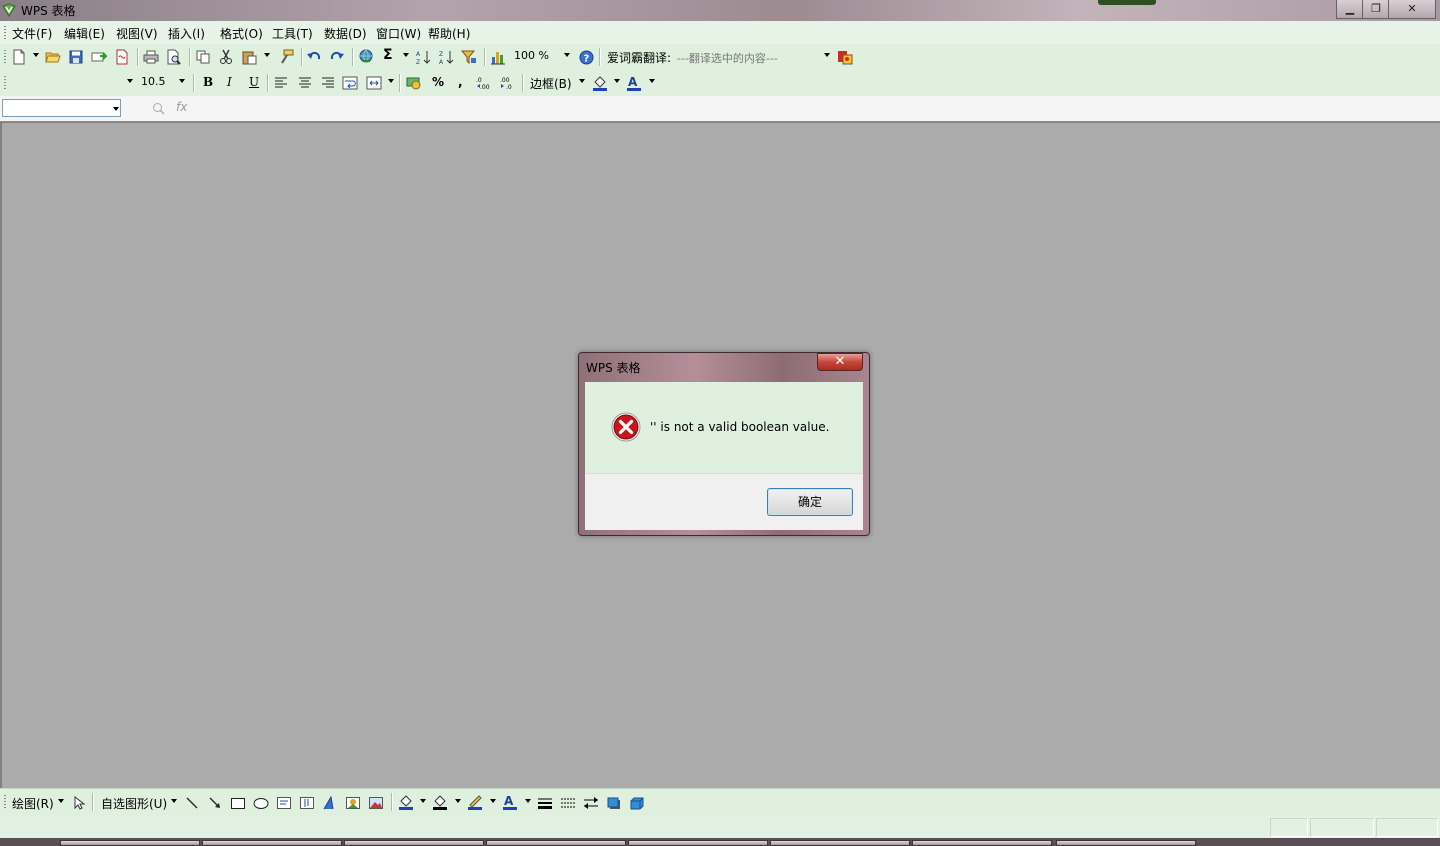 Image resolution: width=1440 pixels, height=846 pixels. I want to click on format-painter-icon, so click(286, 57).